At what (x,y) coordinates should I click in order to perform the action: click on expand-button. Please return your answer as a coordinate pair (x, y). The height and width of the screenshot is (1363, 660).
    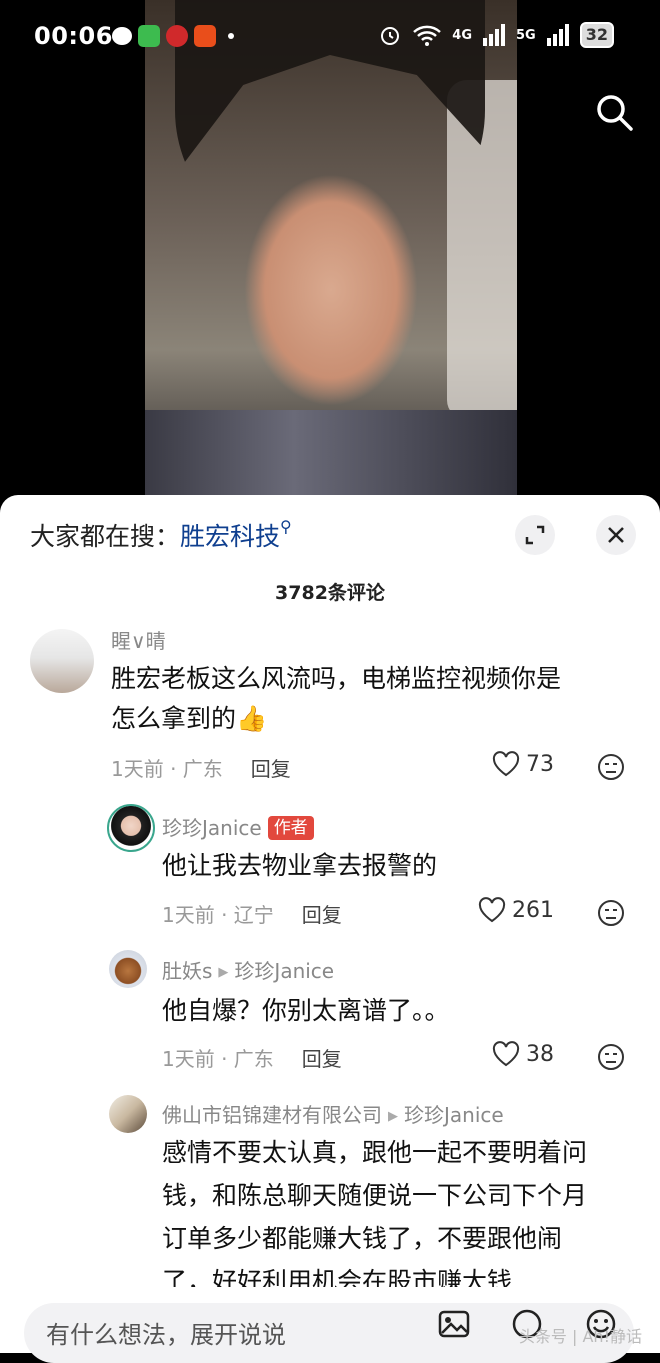
    Looking at the image, I should click on (535, 535).